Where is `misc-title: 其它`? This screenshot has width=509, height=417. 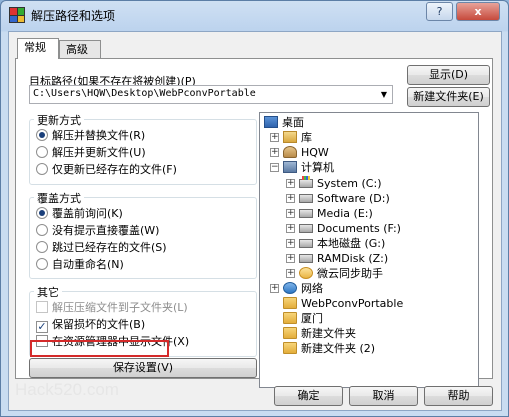 misc-title: 其它 is located at coordinates (48, 292).